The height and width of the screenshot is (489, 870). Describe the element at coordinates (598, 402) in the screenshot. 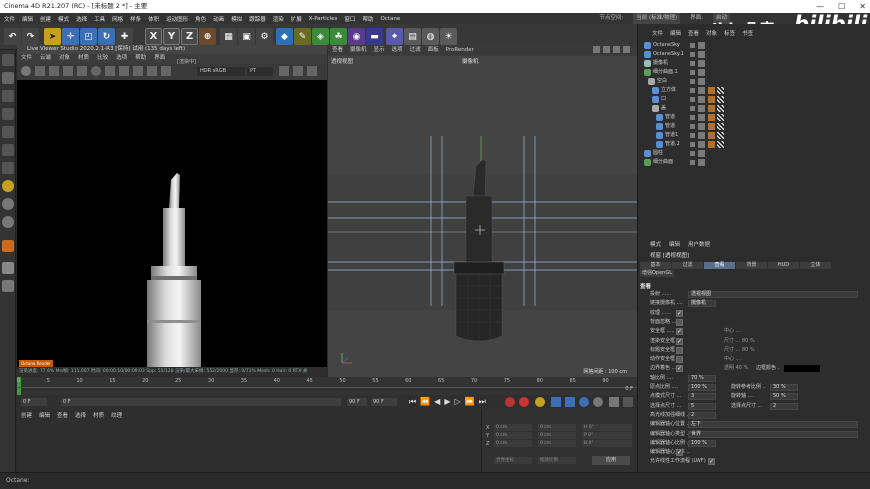

I see `parameter-key-icon` at that location.